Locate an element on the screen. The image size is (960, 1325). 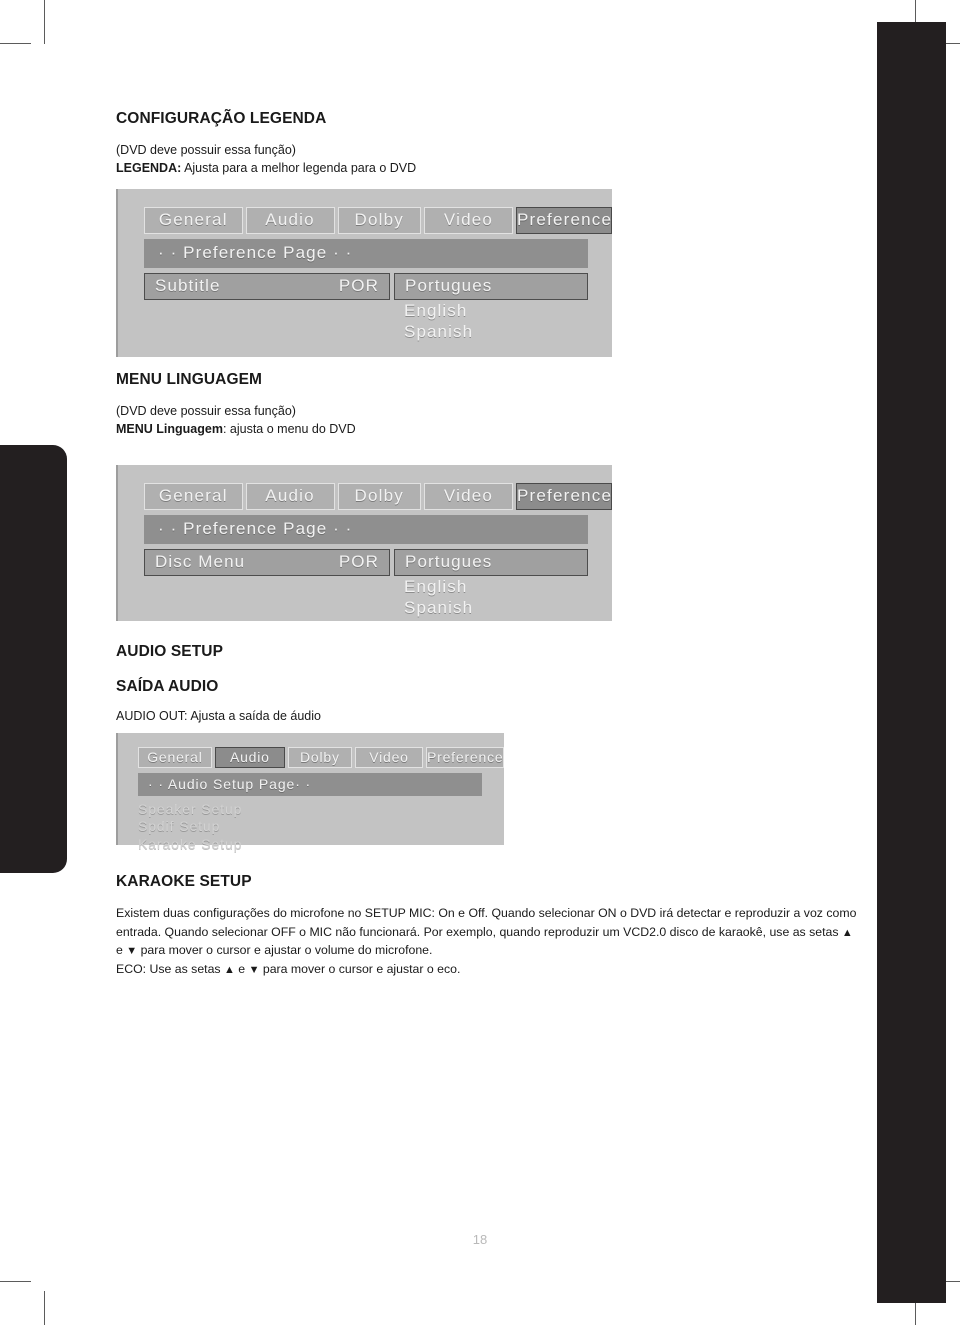
osd-menu-item-speaker-setup: Speaker Setup is located at coordinates (321, 810).